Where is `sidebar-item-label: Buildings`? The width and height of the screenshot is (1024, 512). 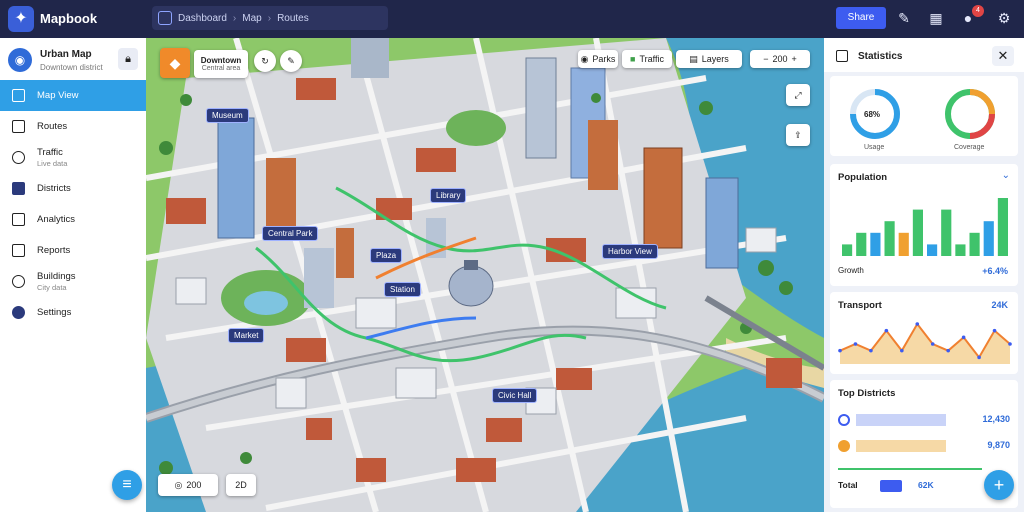
sidebar-item-label: Buildings is located at coordinates (56, 276).